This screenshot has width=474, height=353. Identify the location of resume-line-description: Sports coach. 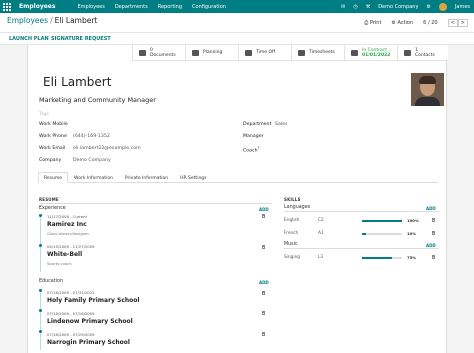
(59, 263).